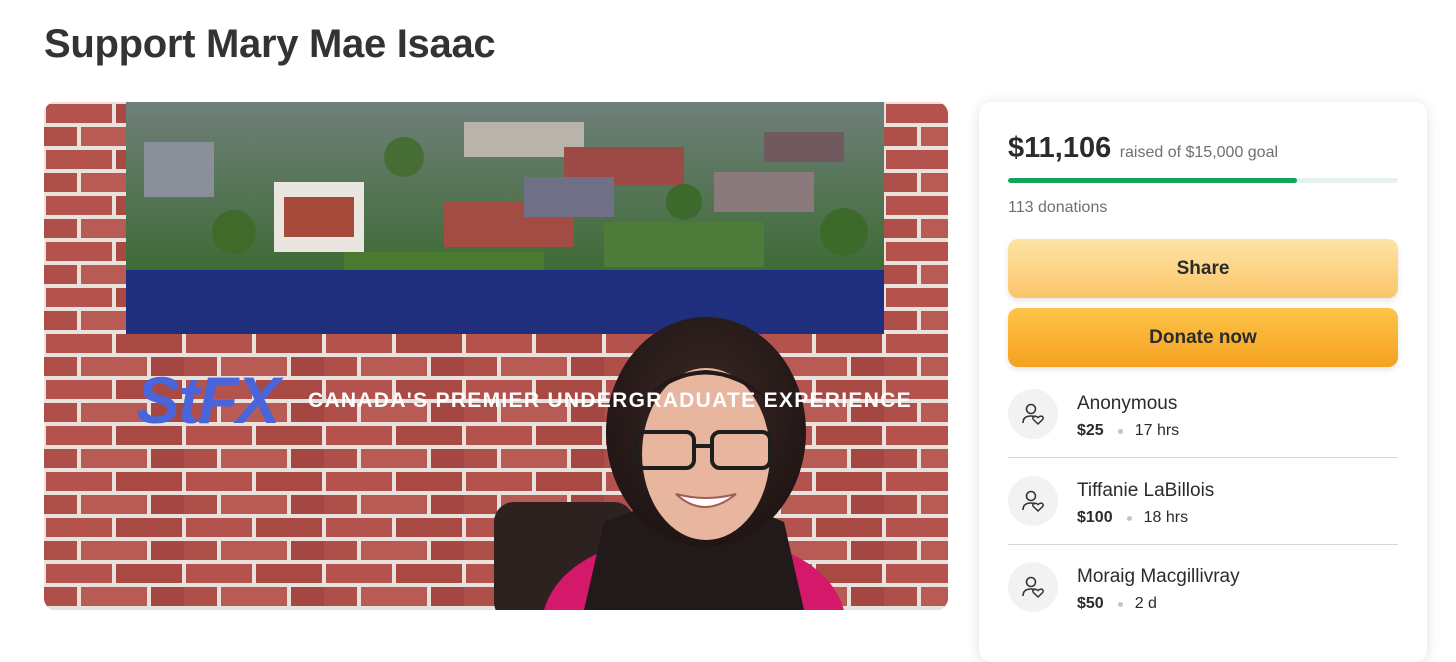  Describe the element at coordinates (1199, 152) in the screenshot. I see `goal-text: raised of $15,000 goal` at that location.